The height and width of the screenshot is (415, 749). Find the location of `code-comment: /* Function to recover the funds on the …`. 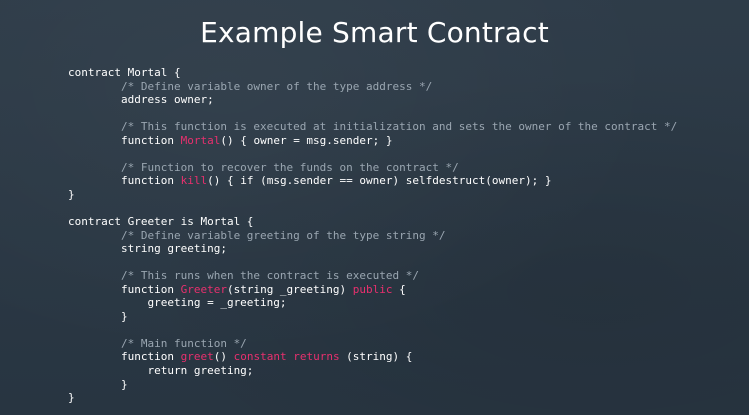

code-comment: /* Function to recover the funds on the … is located at coordinates (263, 167).